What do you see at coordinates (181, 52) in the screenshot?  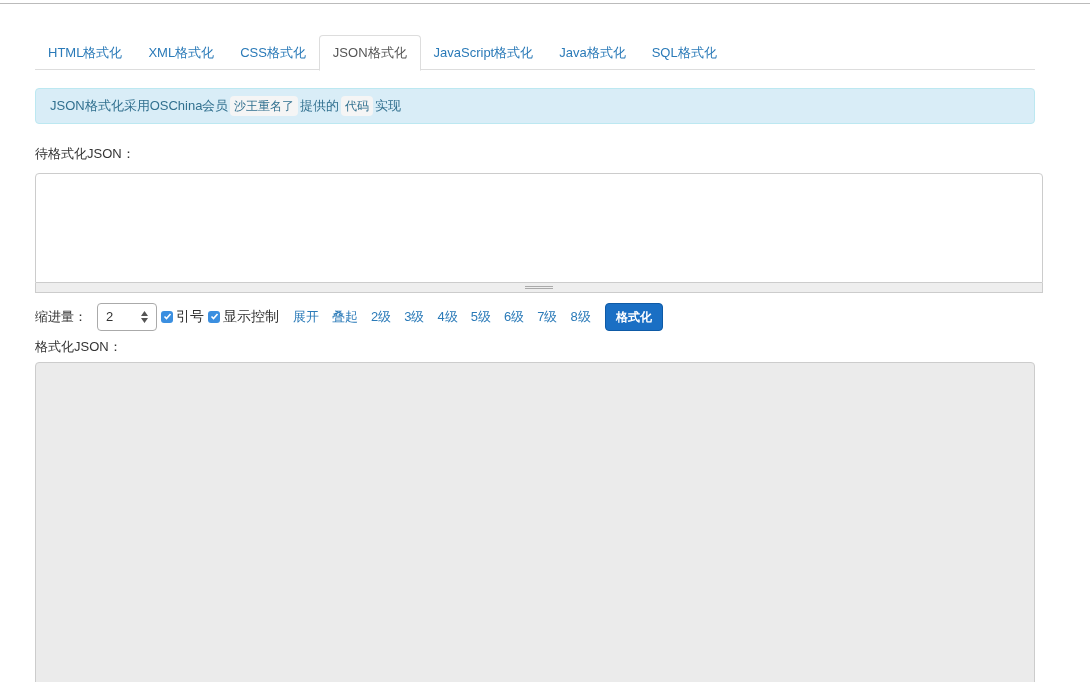 I see `tab: XML格式化` at bounding box center [181, 52].